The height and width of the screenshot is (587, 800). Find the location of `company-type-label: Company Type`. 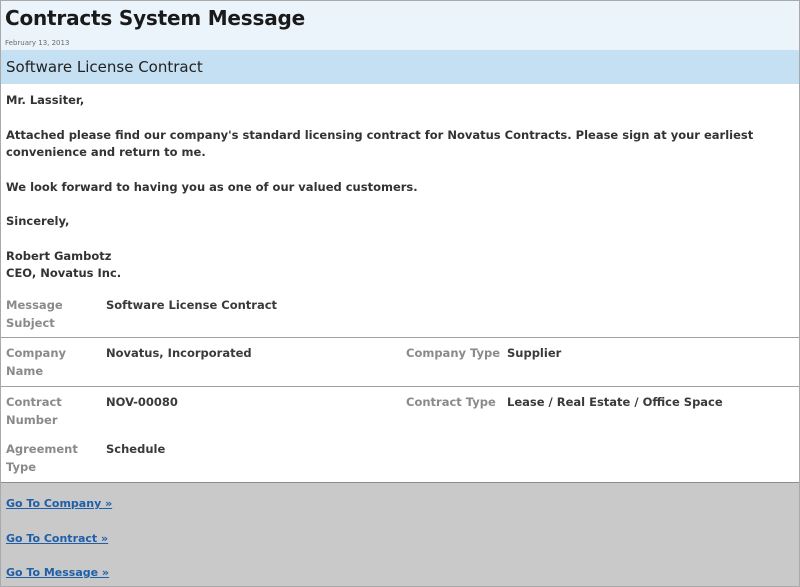

company-type-label: Company Type is located at coordinates (453, 353).